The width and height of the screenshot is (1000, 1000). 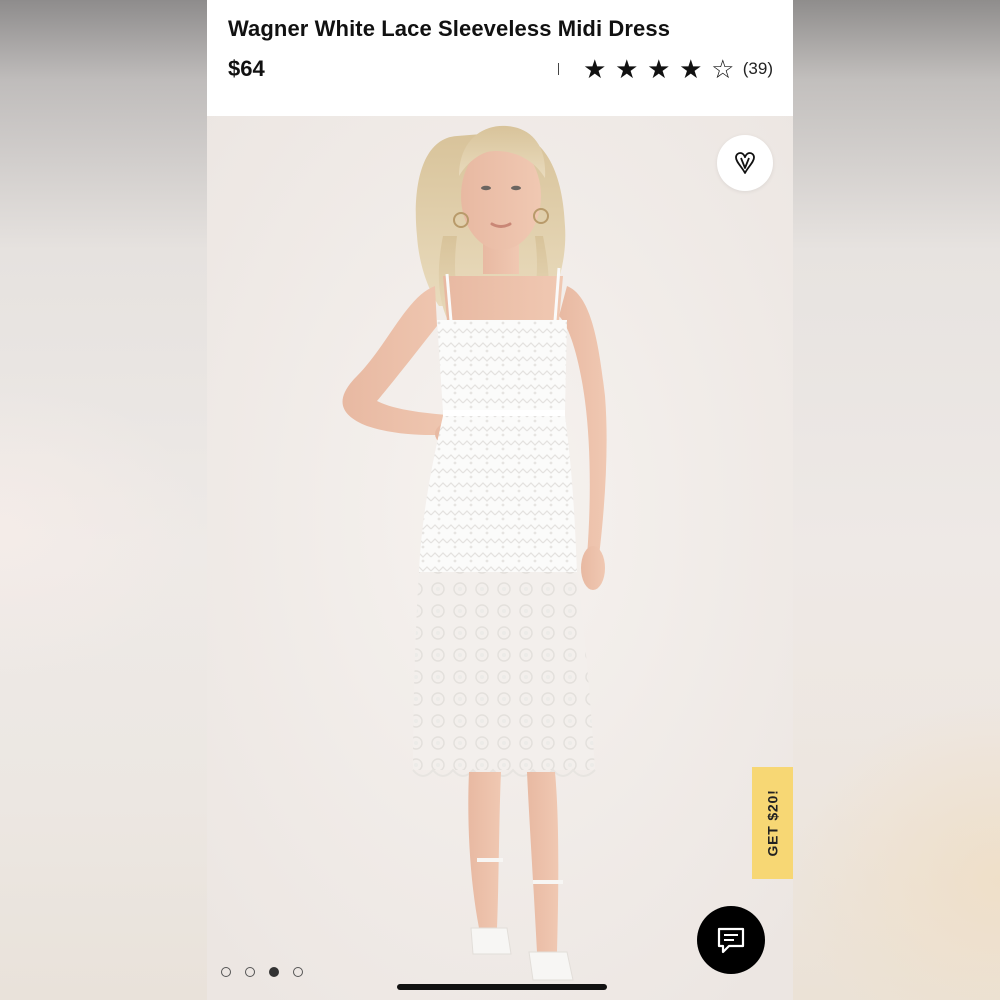 What do you see at coordinates (758, 69) in the screenshot?
I see `review-count: (39)` at bounding box center [758, 69].